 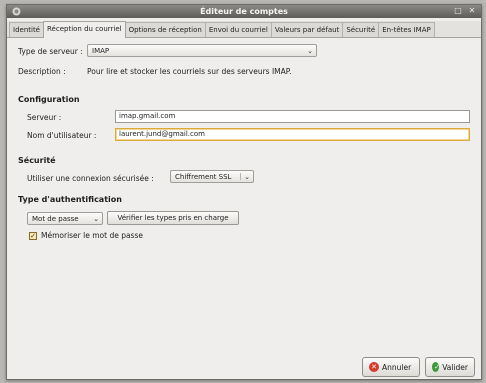 I want to click on tab-securite: Sécurité, so click(x=361, y=29).